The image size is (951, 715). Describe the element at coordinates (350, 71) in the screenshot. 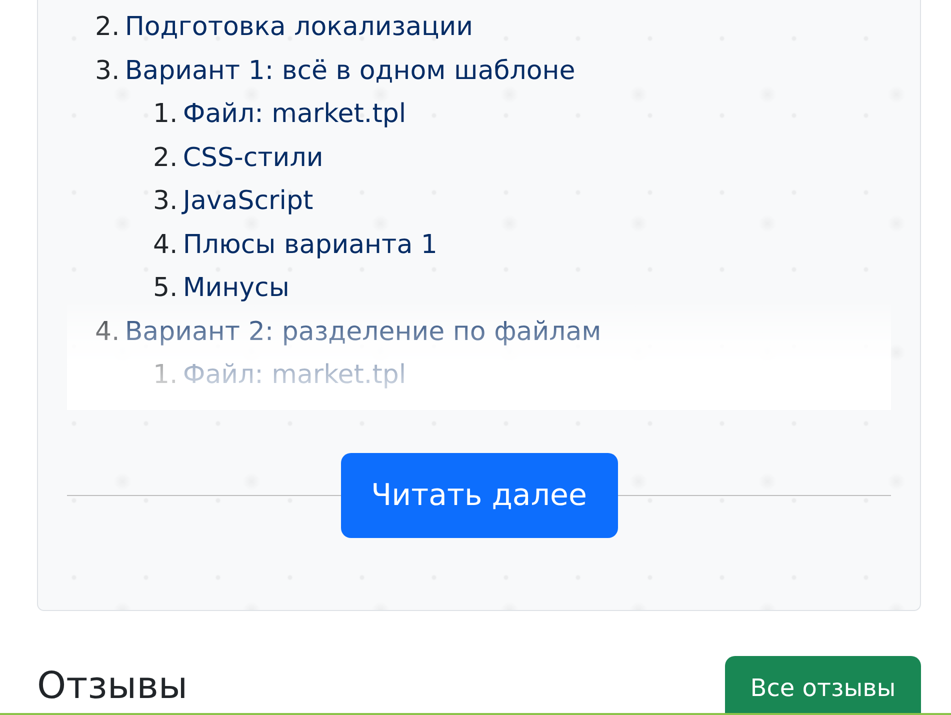

I see `contents-link: Вариант 1: всё в одном шаблоне` at that location.